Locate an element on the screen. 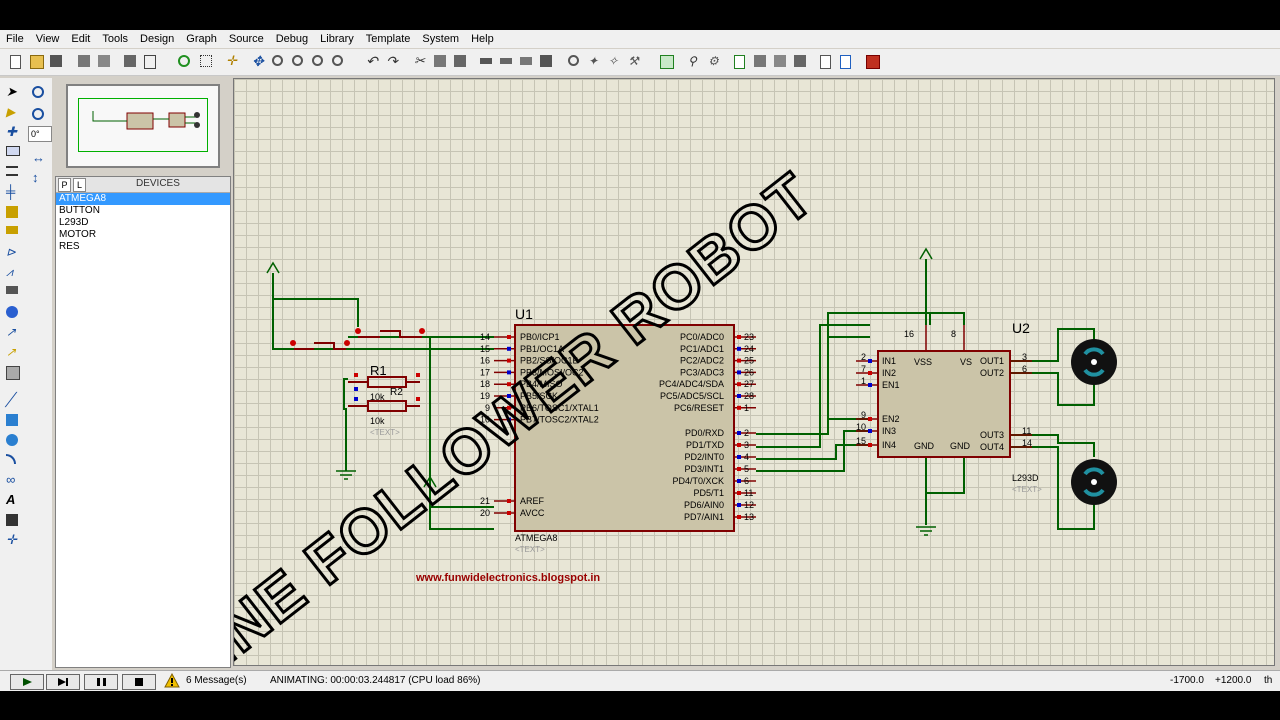  device-pins-icon: ⊳ is located at coordinates (12, 252).